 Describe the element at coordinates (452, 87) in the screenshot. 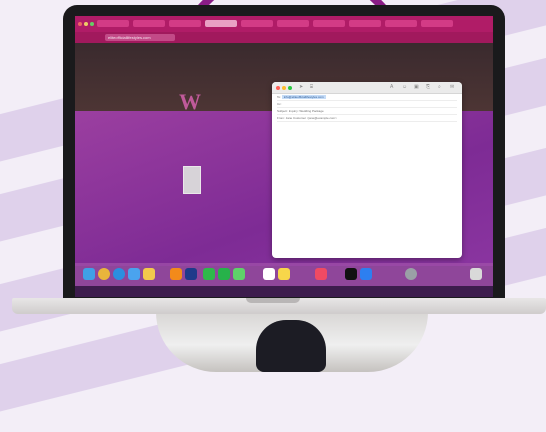

I see `mail-icon: ✉` at that location.